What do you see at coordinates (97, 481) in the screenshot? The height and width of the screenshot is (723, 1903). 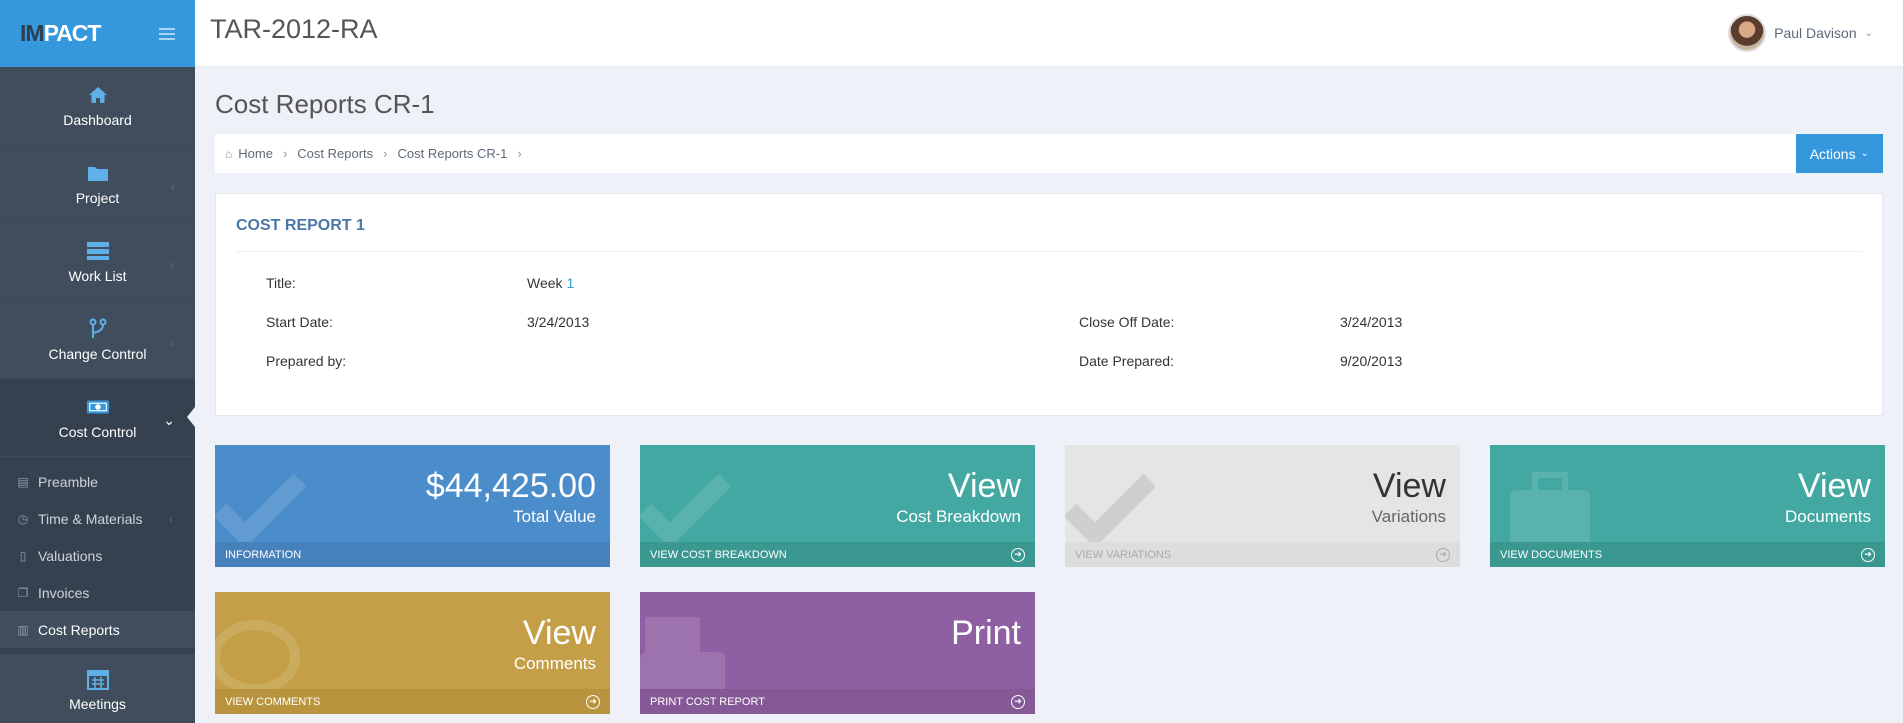 I see `sidebar-item-preamble: ▤ Preamble` at bounding box center [97, 481].